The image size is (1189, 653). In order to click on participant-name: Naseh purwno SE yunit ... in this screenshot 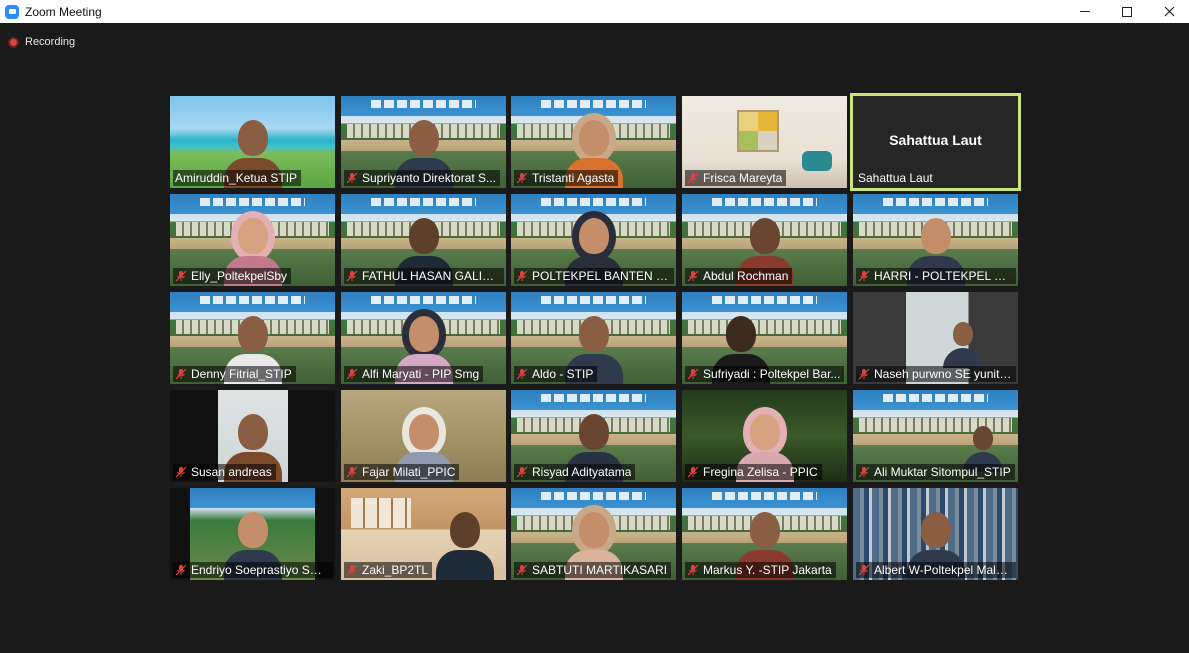, I will do `click(943, 374)`.